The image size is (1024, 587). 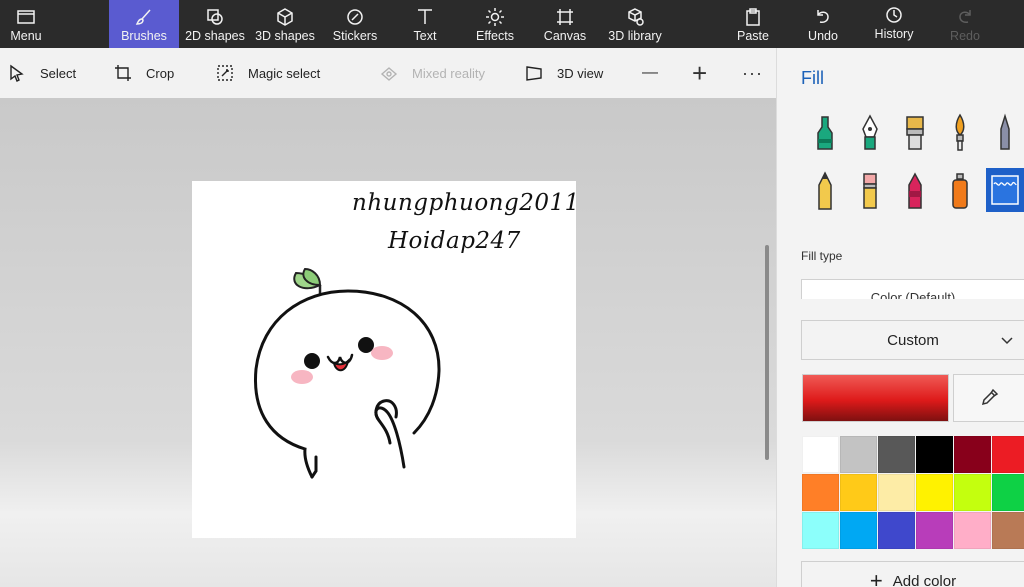 What do you see at coordinates (26, 36) in the screenshot?
I see `menu-label: Menu` at bounding box center [26, 36].